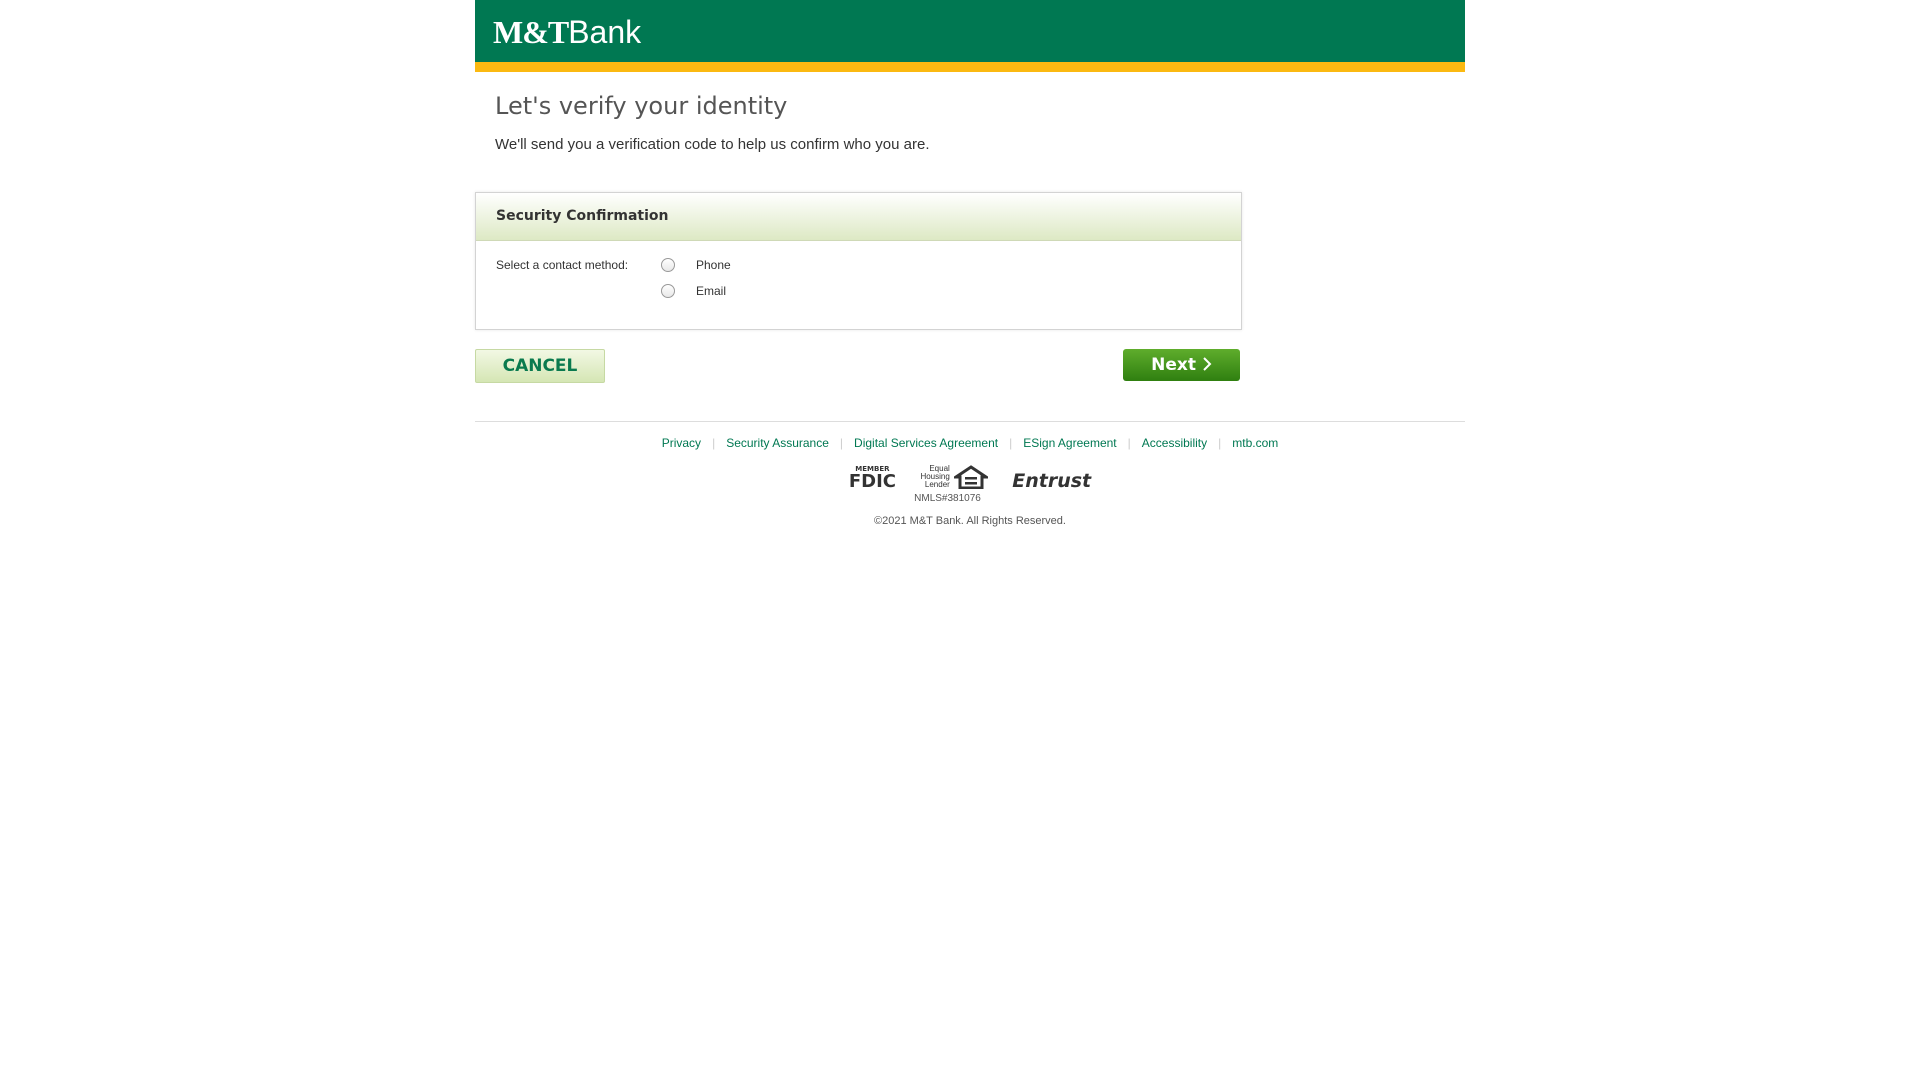 Image resolution: width=1920 pixels, height=1080 pixels. I want to click on email-radio, so click(668, 291).